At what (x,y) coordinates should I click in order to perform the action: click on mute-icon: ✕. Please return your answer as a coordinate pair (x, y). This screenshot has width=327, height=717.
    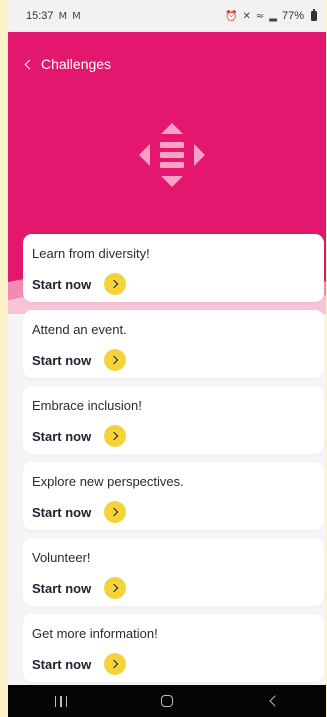
    Looking at the image, I should click on (246, 16).